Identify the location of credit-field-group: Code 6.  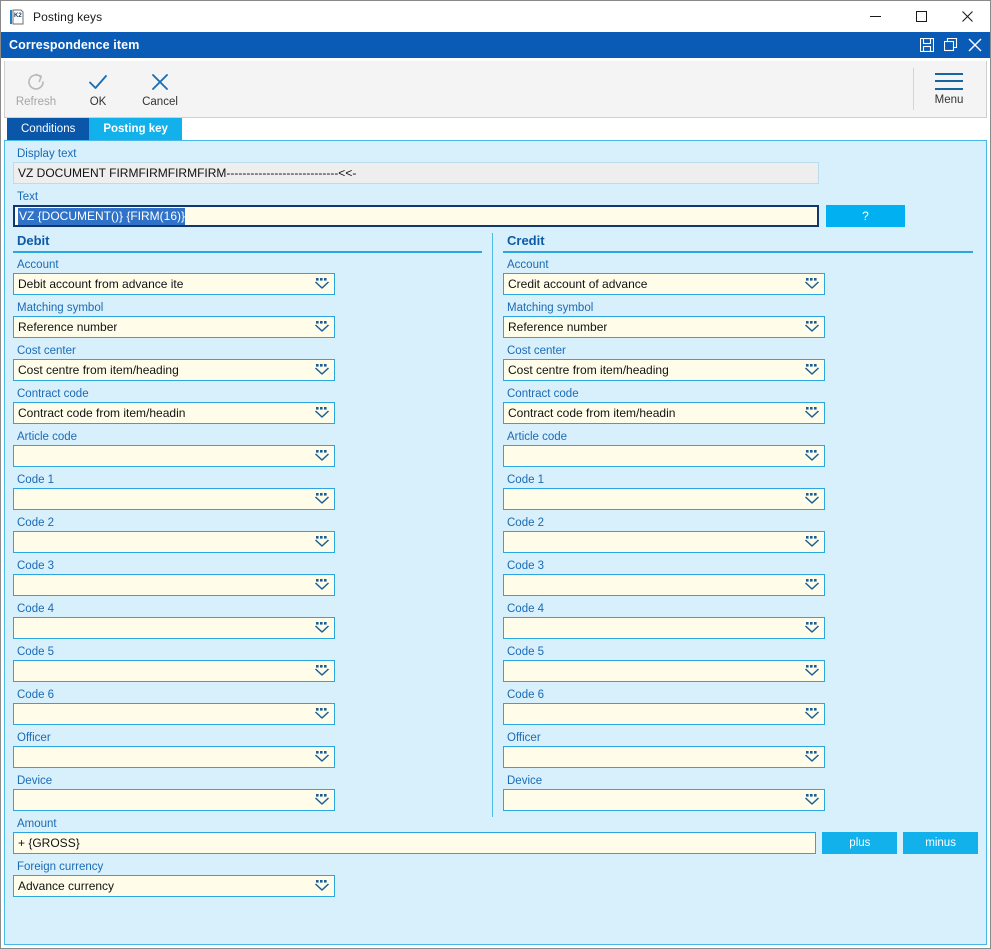
(738, 706).